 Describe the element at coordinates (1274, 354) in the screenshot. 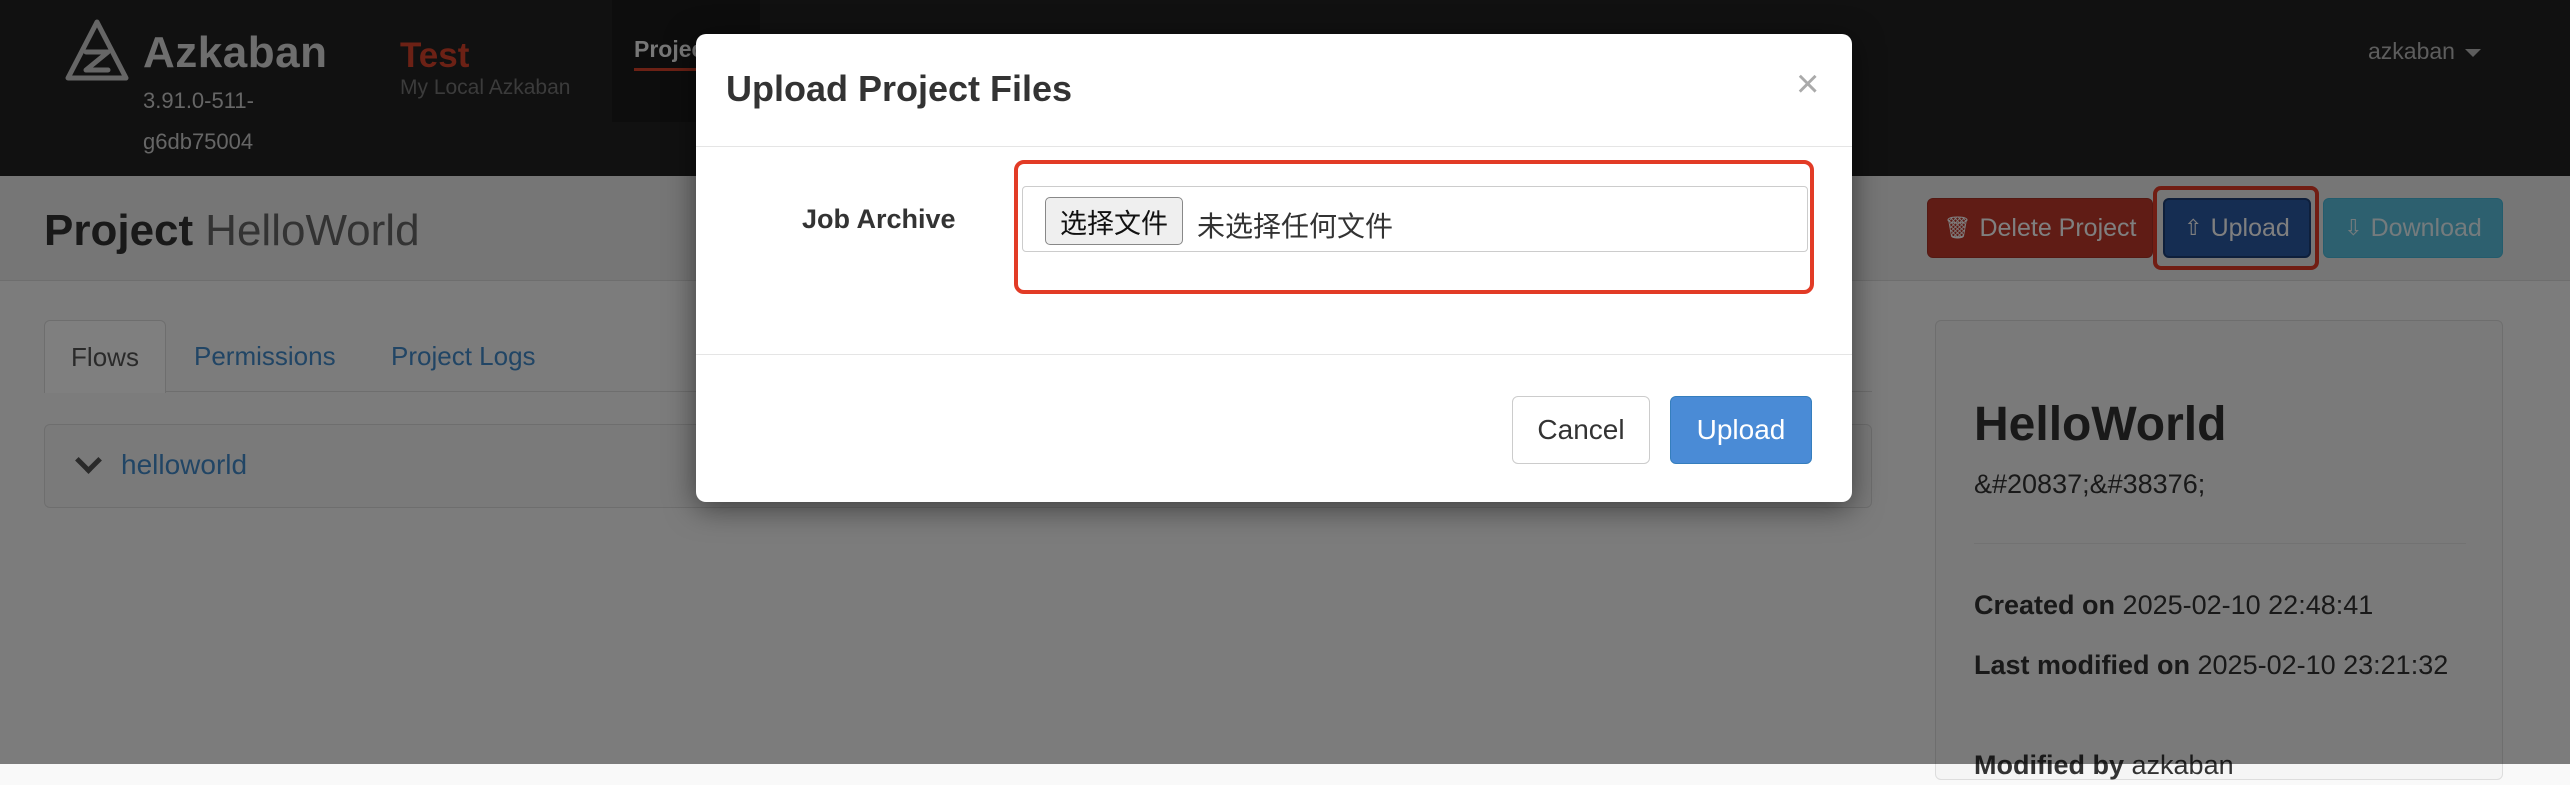

I see `modal-footer-divider` at that location.